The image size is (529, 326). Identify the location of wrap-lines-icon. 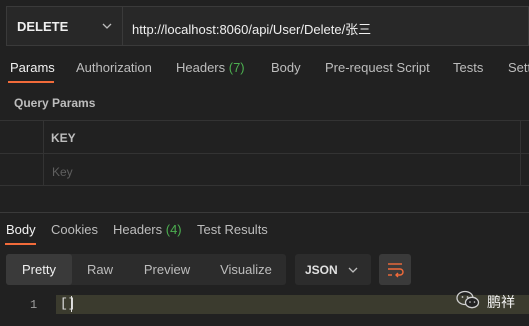
(396, 270).